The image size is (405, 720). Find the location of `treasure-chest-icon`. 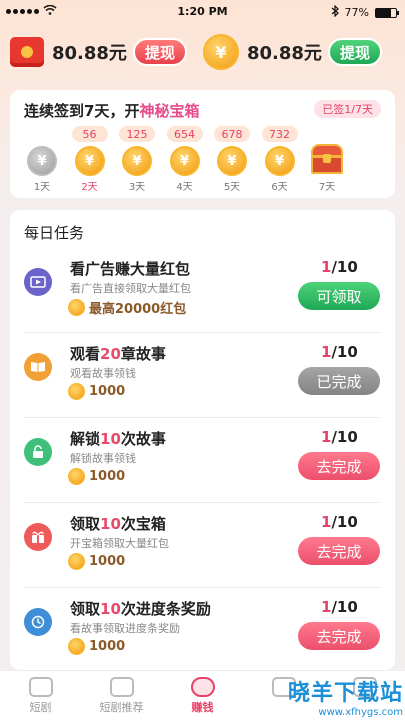

treasure-chest-icon is located at coordinates (327, 159).